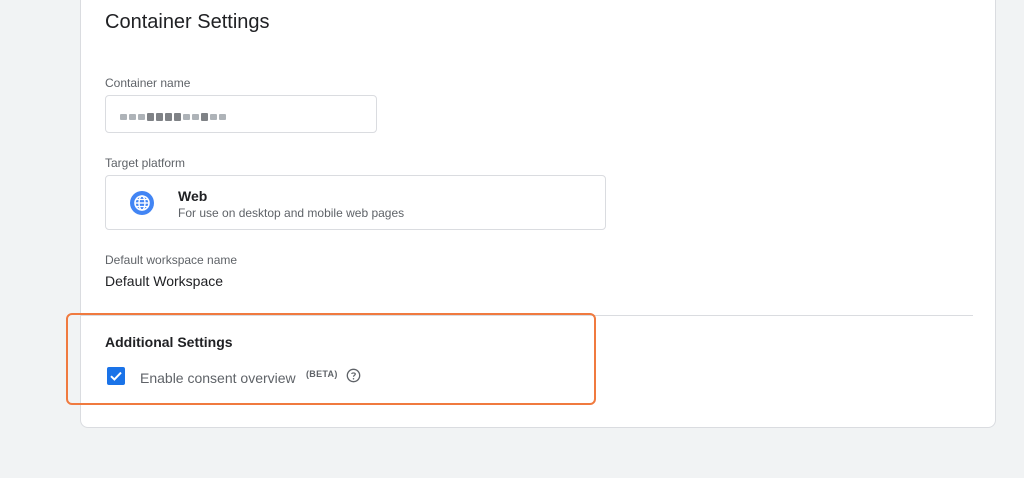  Describe the element at coordinates (142, 203) in the screenshot. I see `globe-icon` at that location.